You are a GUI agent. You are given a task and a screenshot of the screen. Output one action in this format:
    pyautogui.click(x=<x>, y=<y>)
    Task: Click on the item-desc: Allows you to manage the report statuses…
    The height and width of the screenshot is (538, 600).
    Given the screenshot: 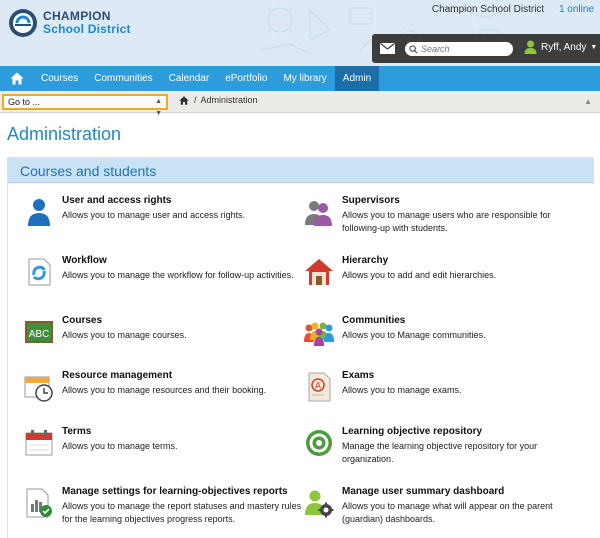 What is the action you would take?
    pyautogui.click(x=182, y=512)
    